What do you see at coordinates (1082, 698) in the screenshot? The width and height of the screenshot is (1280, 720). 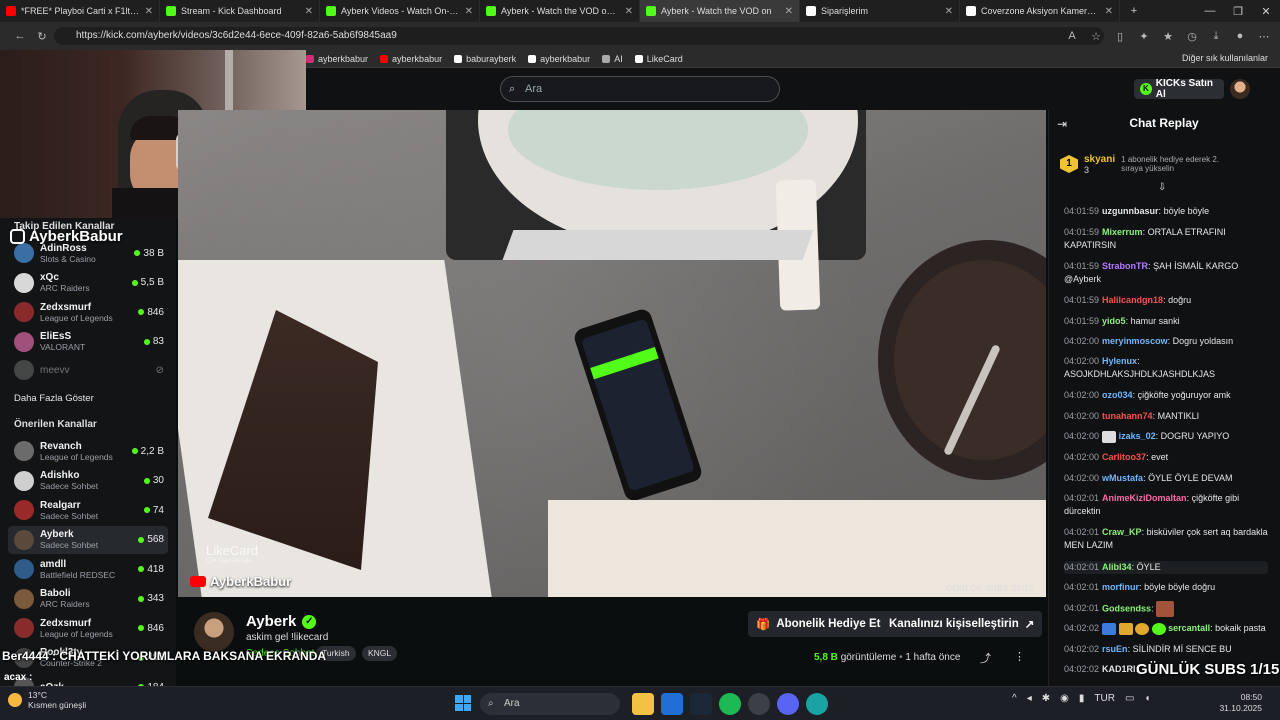 I see `tray-mic-icon: ▮` at bounding box center [1082, 698].